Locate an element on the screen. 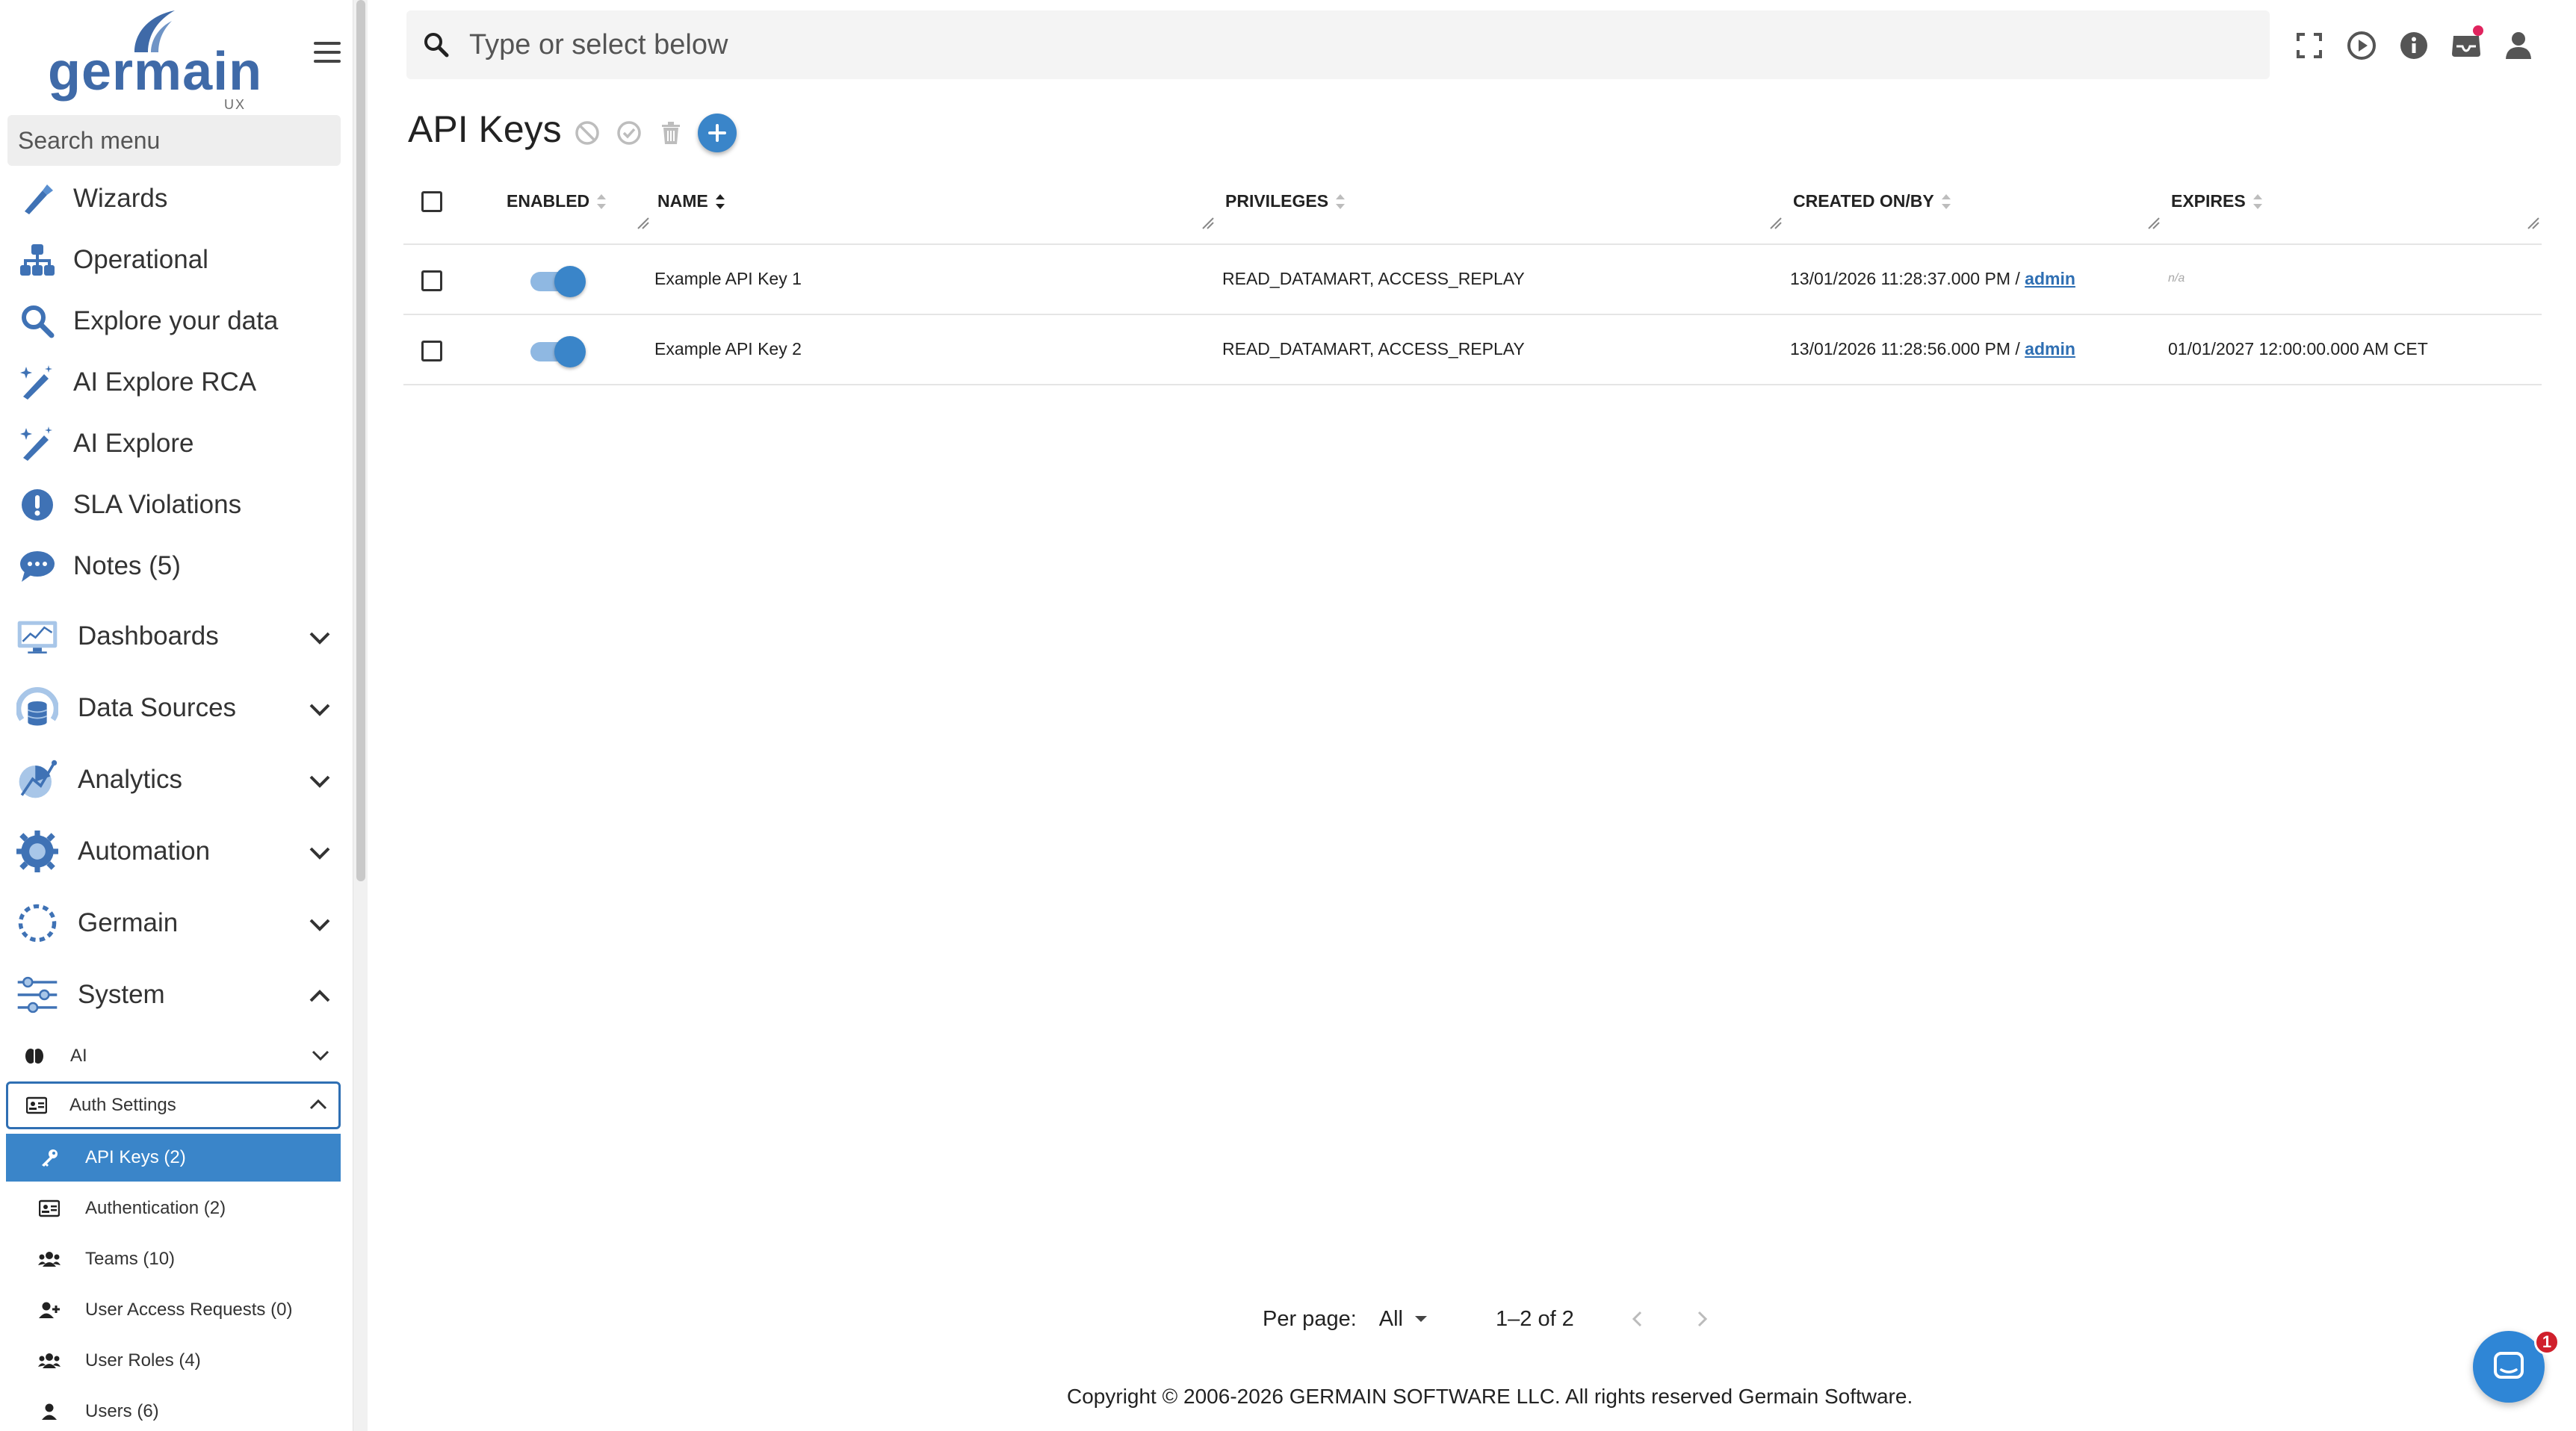  sidebar-subitem-label: AI is located at coordinates (78, 1056).